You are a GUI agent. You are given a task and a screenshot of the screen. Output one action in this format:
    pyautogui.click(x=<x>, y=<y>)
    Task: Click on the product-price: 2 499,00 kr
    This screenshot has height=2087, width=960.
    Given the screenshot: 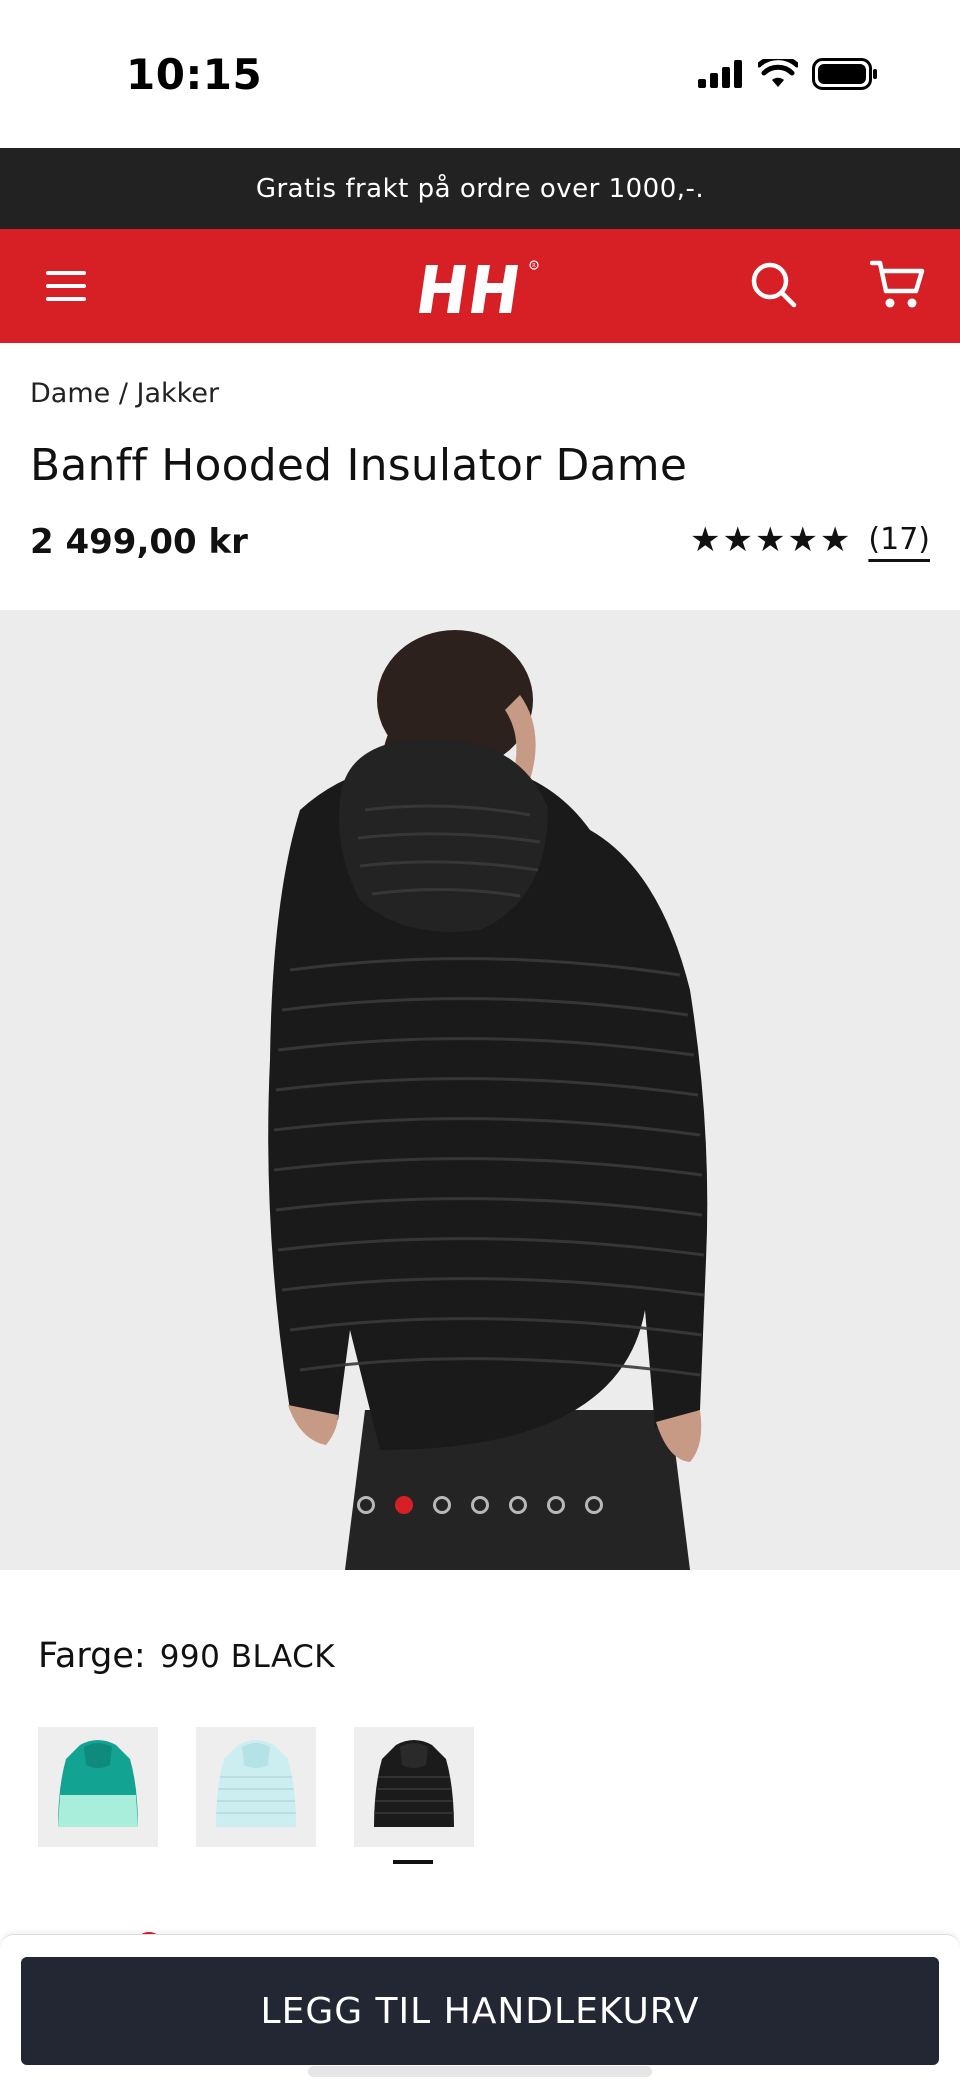 What is the action you would take?
    pyautogui.click(x=139, y=542)
    